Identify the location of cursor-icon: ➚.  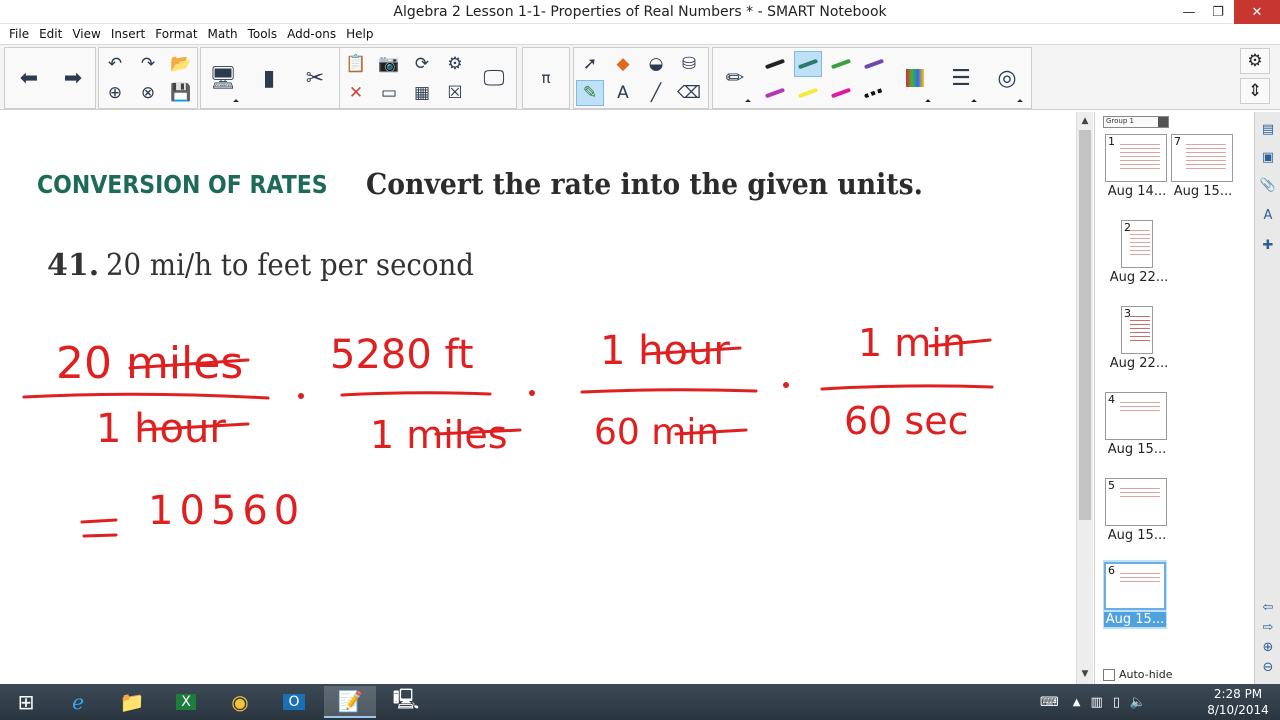
(590, 64).